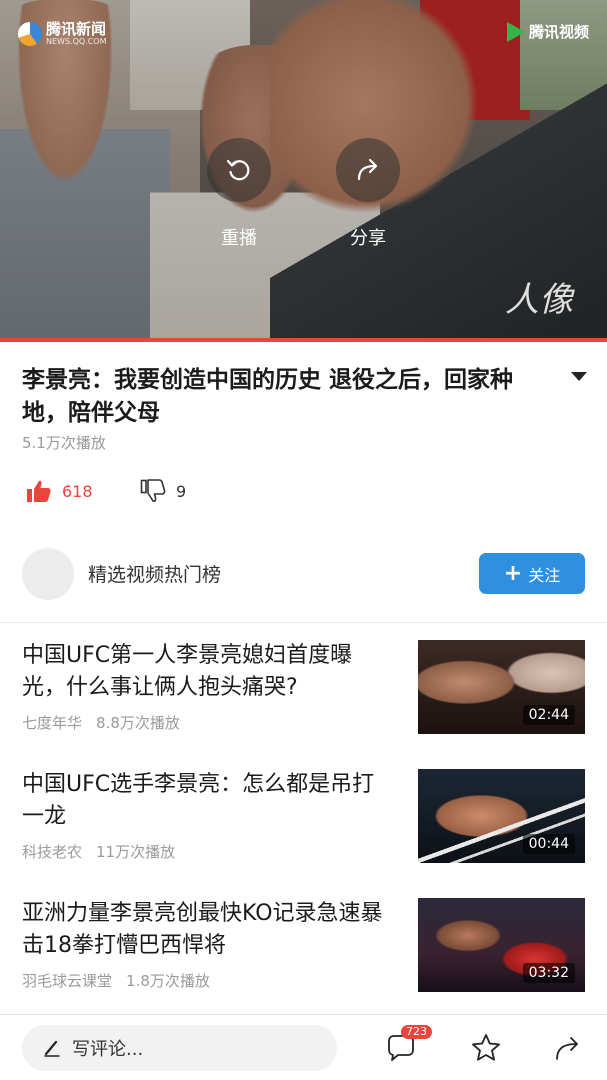 The height and width of the screenshot is (1080, 607). What do you see at coordinates (48, 574) in the screenshot?
I see `channel-avatar` at bounding box center [48, 574].